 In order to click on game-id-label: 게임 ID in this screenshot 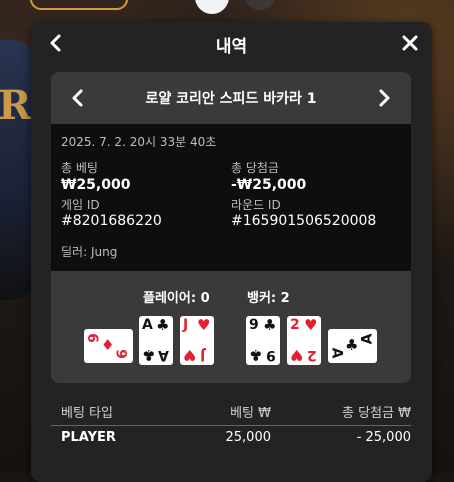, I will do `click(80, 204)`.